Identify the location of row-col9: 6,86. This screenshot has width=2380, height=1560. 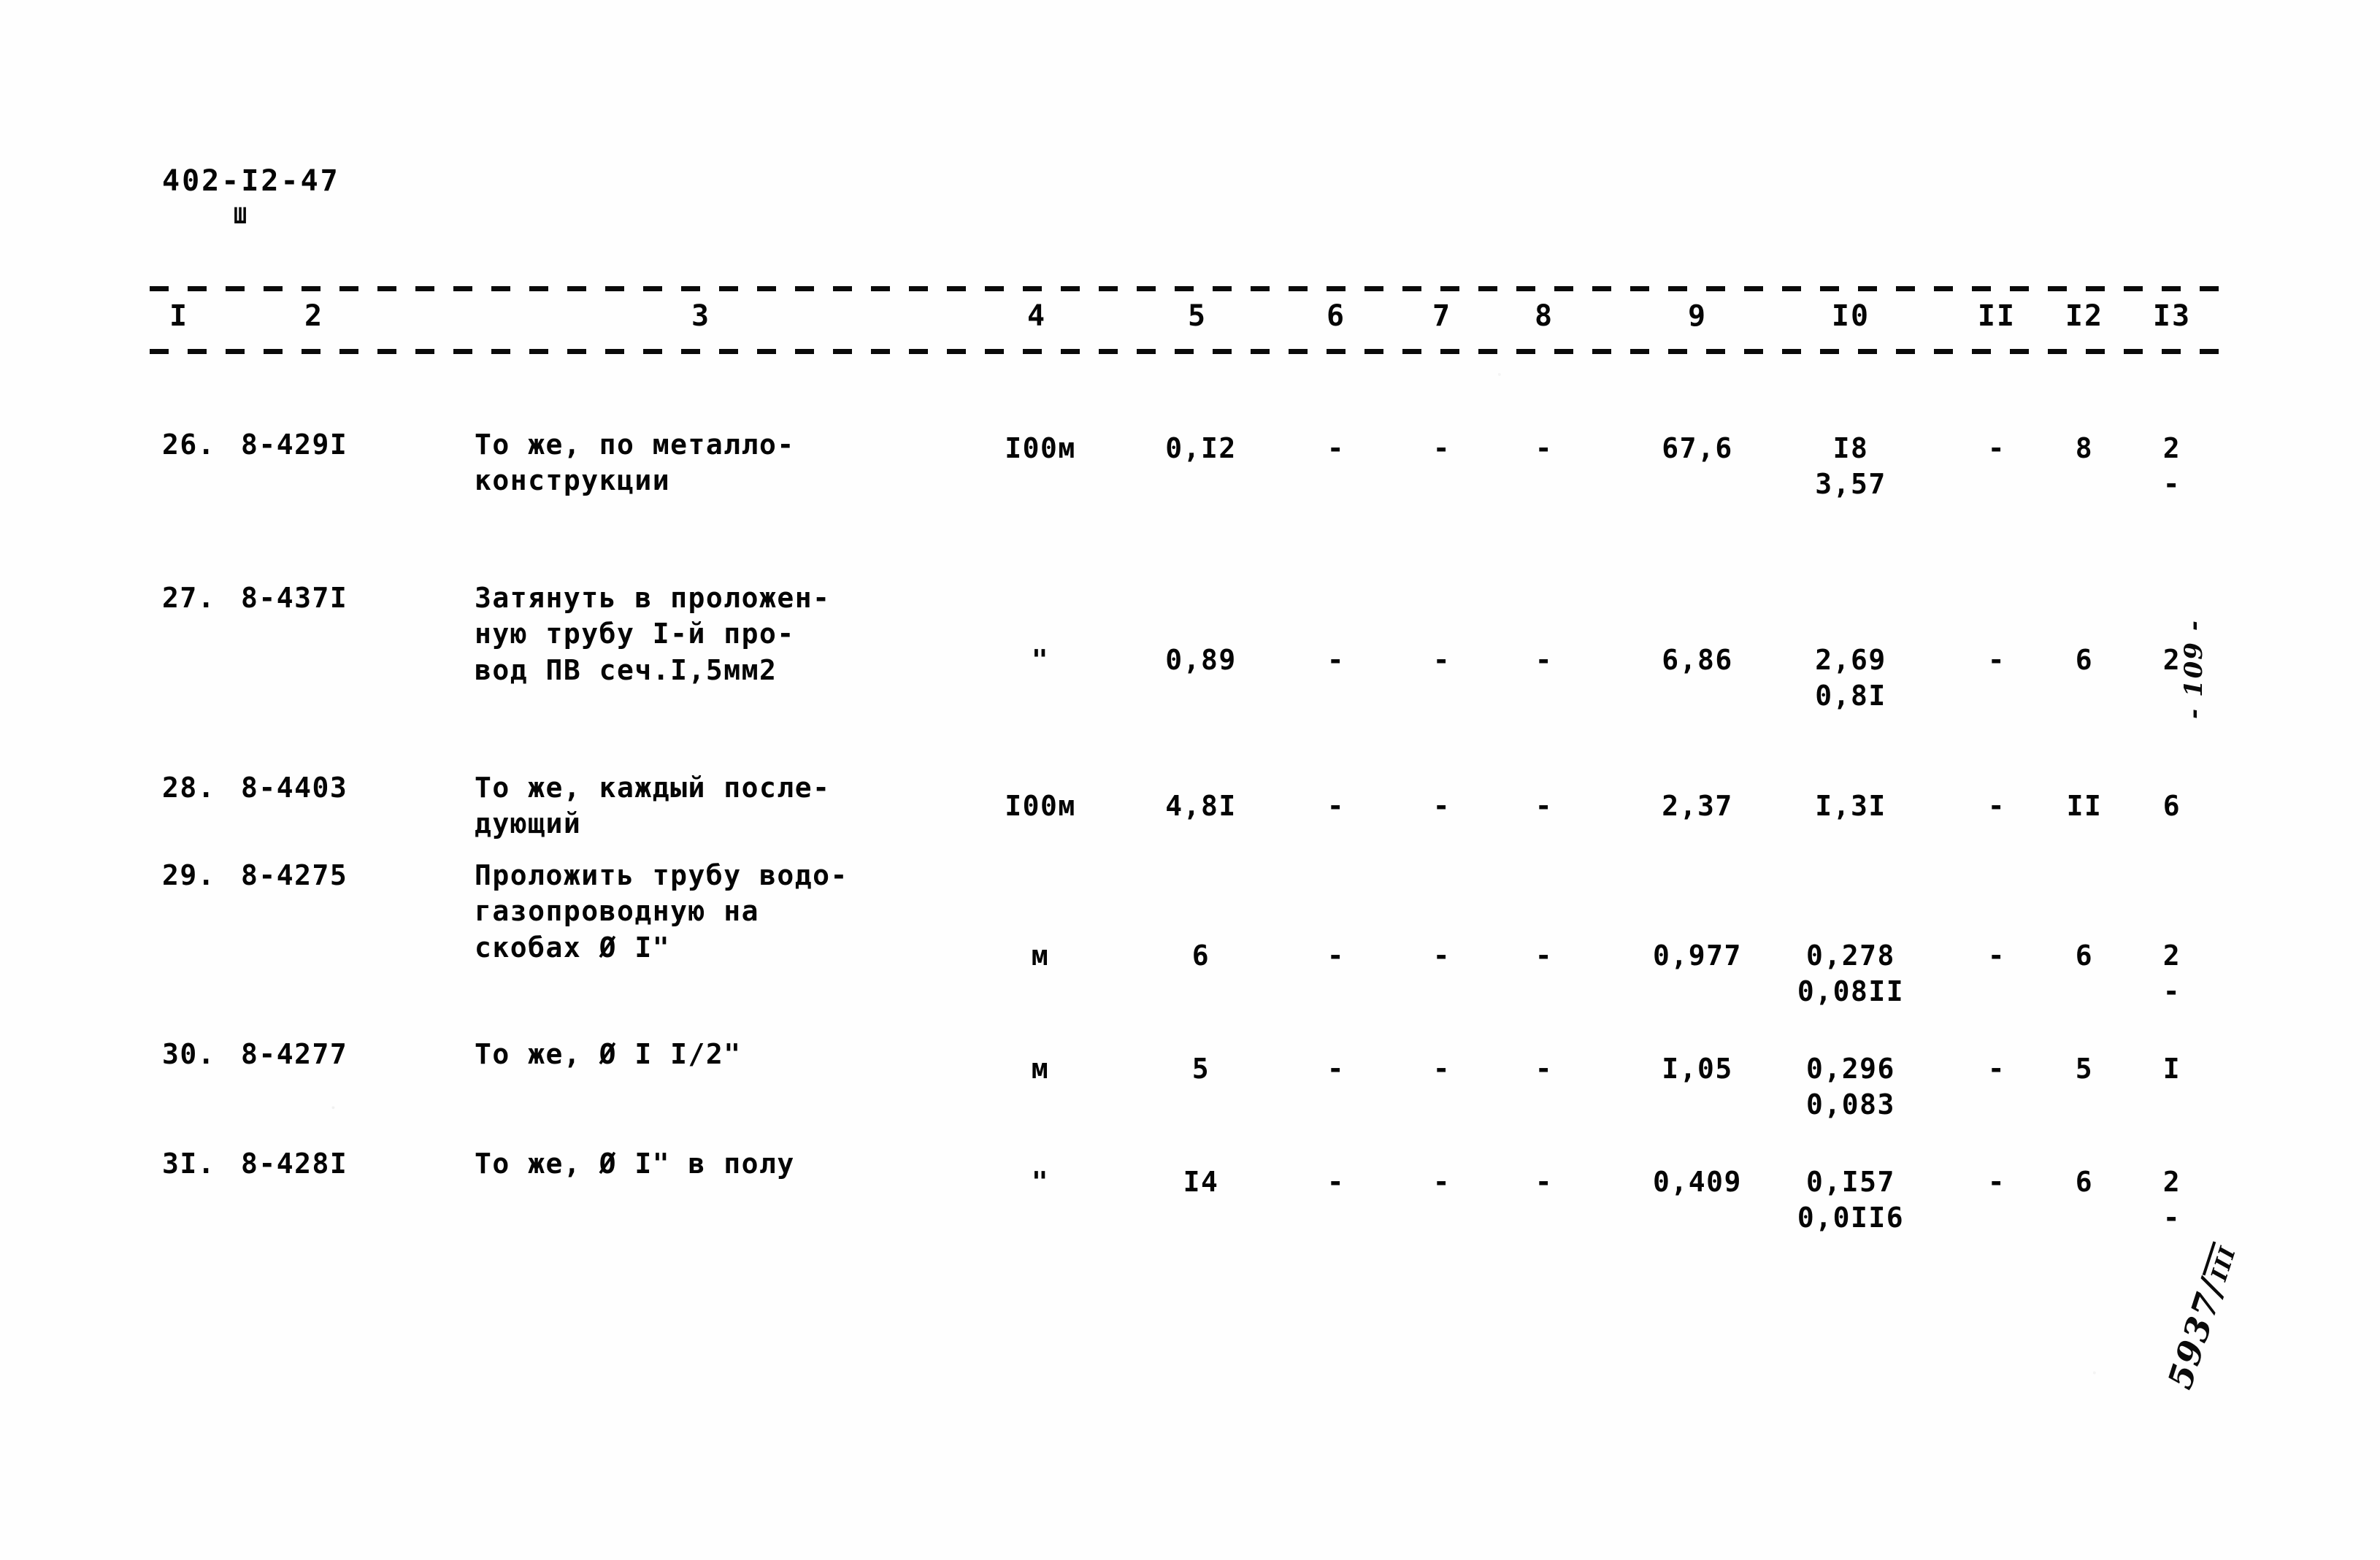
(1697, 660).